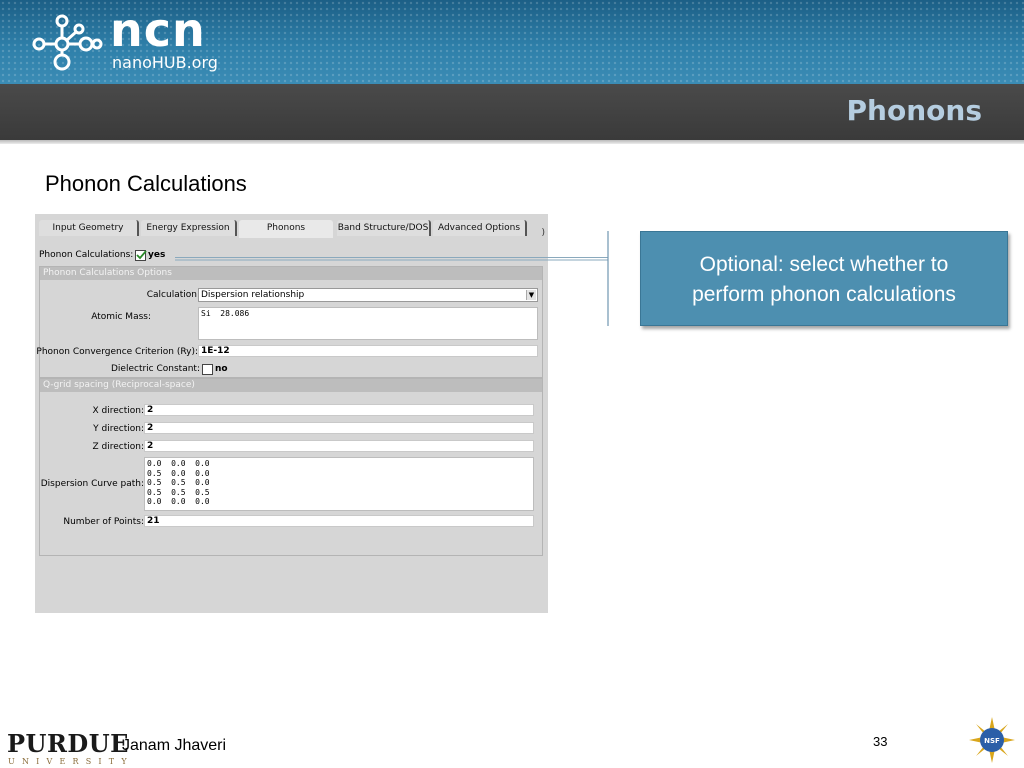 Image resolution: width=1024 pixels, height=768 pixels. I want to click on callout-line-1: Optional: select whether to, so click(824, 264).